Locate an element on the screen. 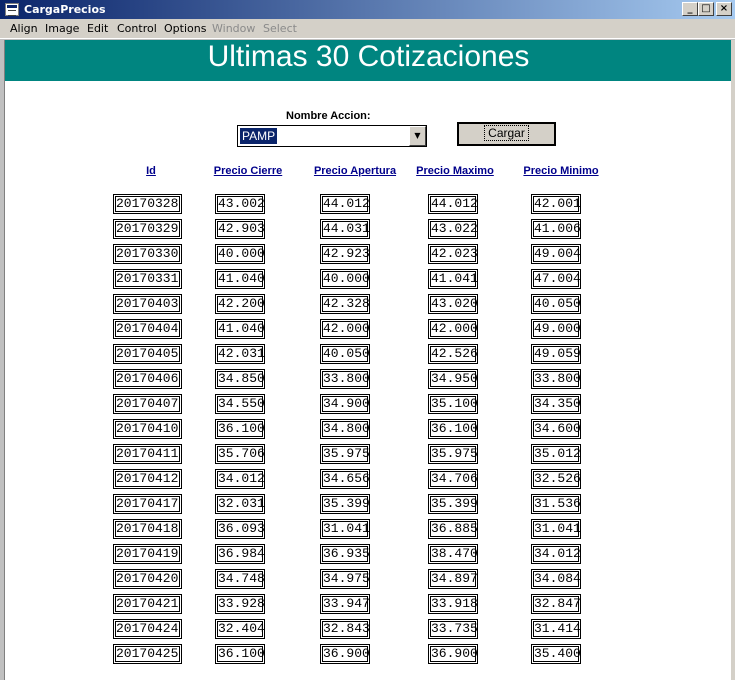 The height and width of the screenshot is (680, 735). precio-apertura-cell: 40.000 is located at coordinates (345, 279).